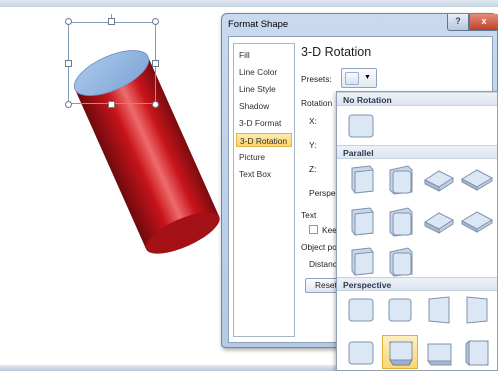 This screenshot has height=371, width=498. I want to click on close-icon: x, so click(484, 21).